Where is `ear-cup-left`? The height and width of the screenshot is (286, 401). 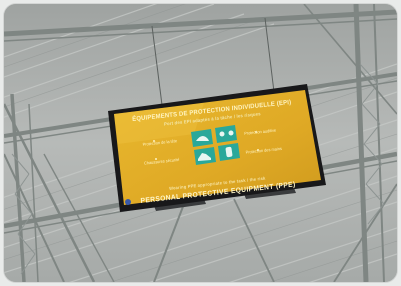
ear-cup-left is located at coordinates (222, 134).